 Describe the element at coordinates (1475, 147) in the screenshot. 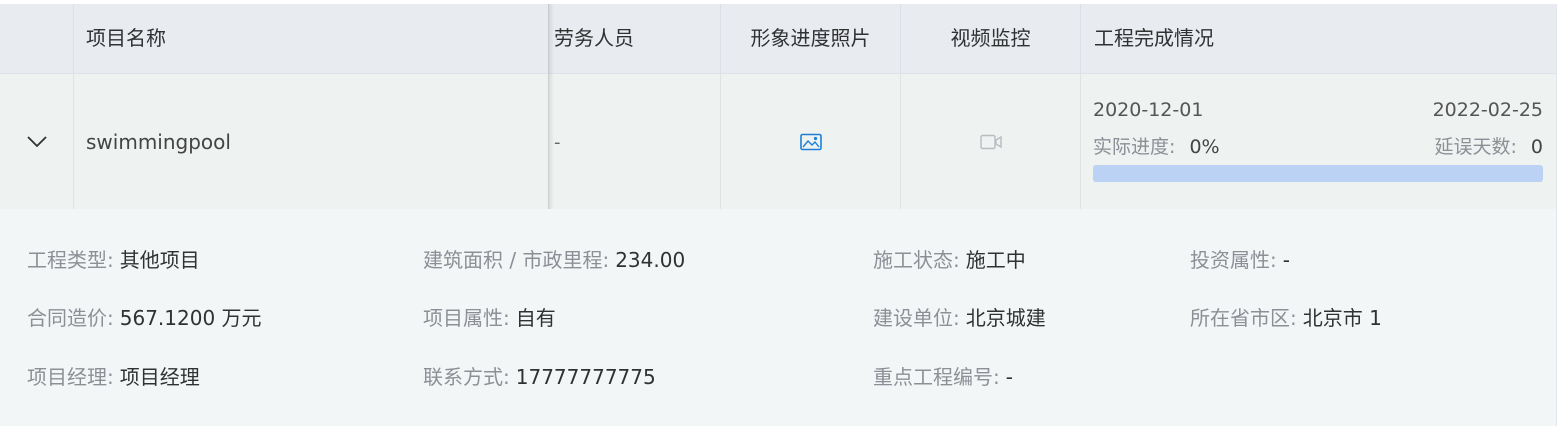

I see `delay-days-label: 延误天数:` at that location.